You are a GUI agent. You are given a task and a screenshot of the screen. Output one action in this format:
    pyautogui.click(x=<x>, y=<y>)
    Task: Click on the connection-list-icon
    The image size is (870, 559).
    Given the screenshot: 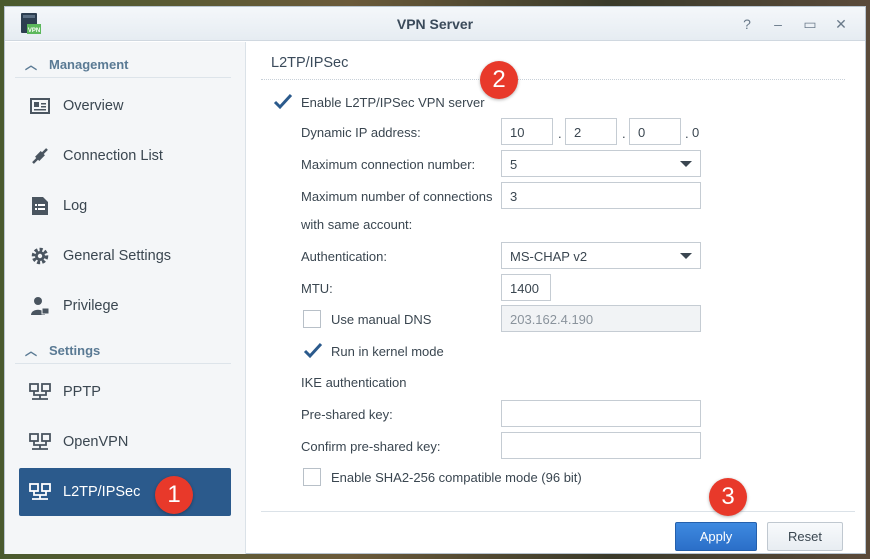 What is the action you would take?
    pyautogui.click(x=40, y=156)
    